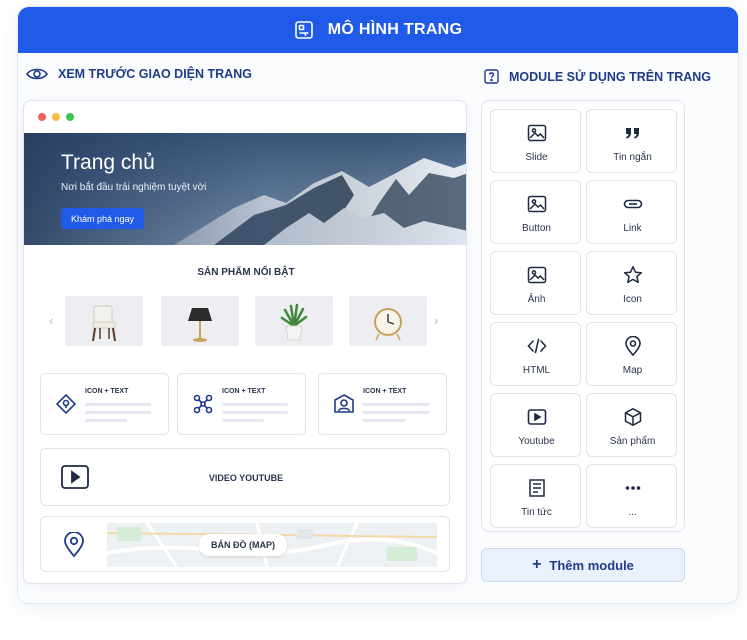  I want to click on preview-title-text: XEM TRƯỚC GIAO DIỆN TRANG, so click(155, 74).